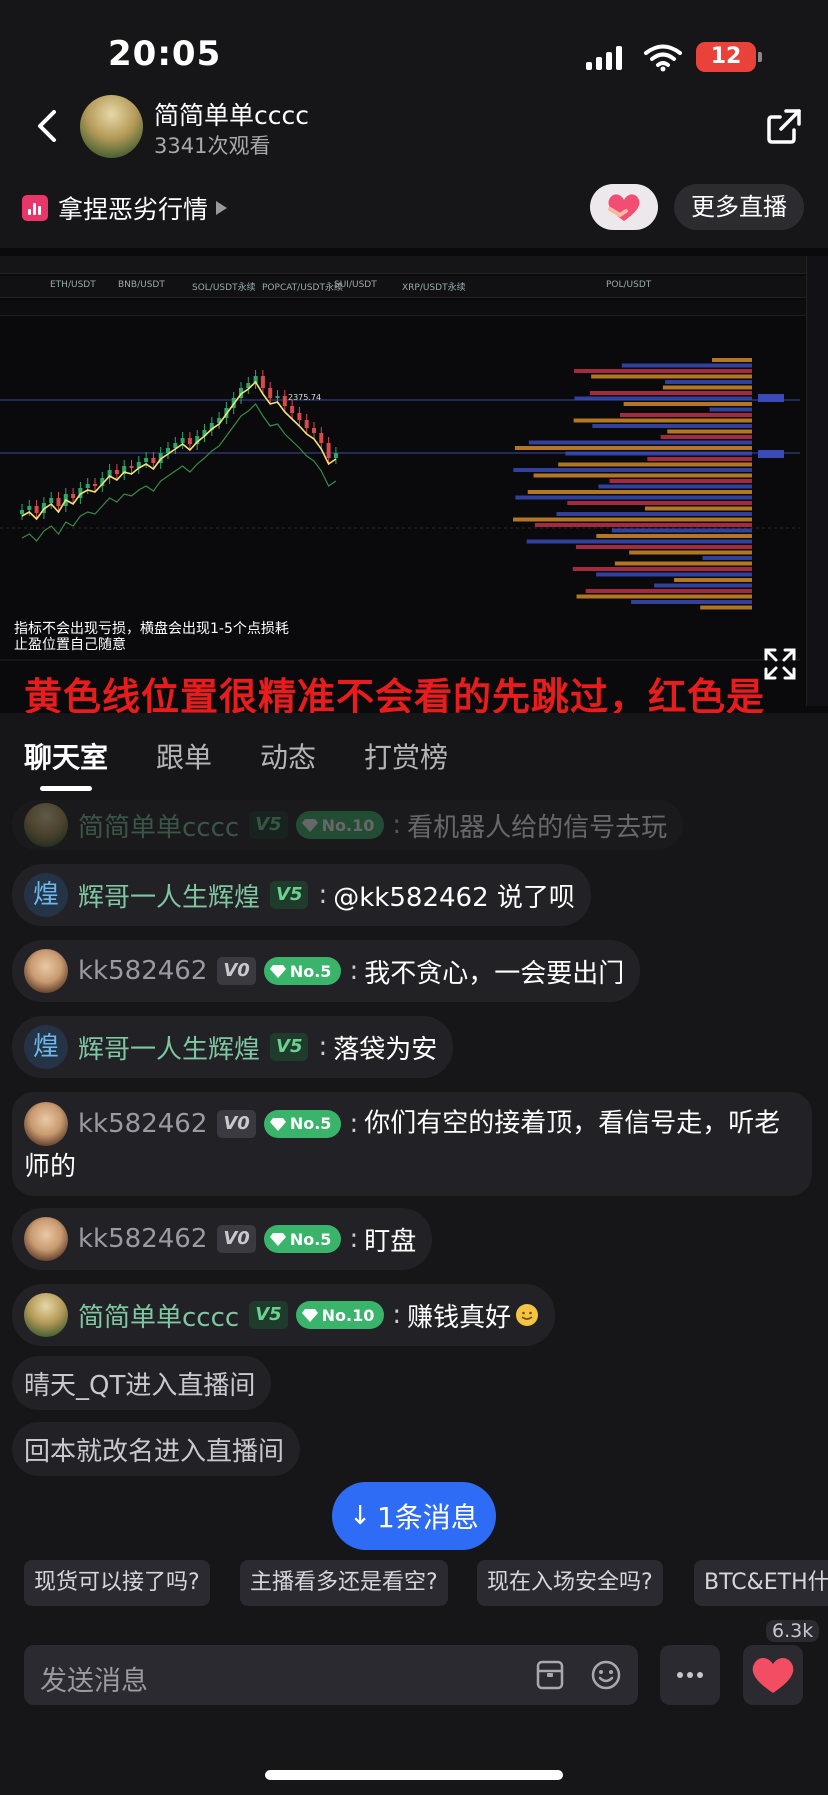 The width and height of the screenshot is (828, 1795). Describe the element at coordinates (570, 1583) in the screenshot. I see `quick-reply: 现在入场安全吗?` at that location.